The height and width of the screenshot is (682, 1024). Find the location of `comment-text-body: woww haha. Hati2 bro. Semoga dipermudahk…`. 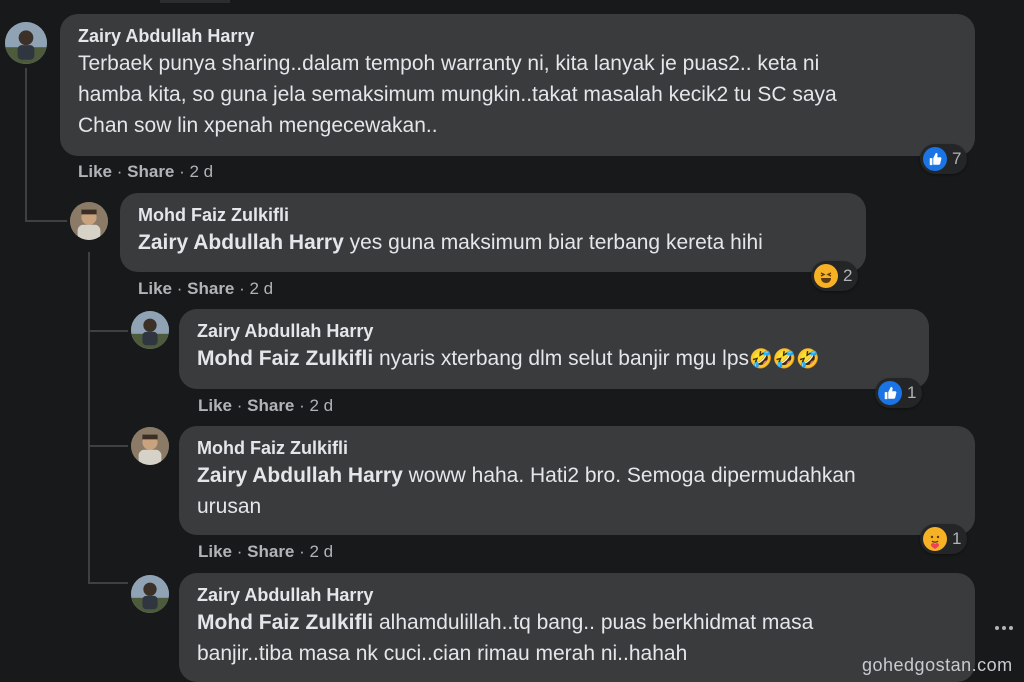

comment-text-body: woww haha. Hati2 bro. Semoga dipermudahk… is located at coordinates (632, 475).